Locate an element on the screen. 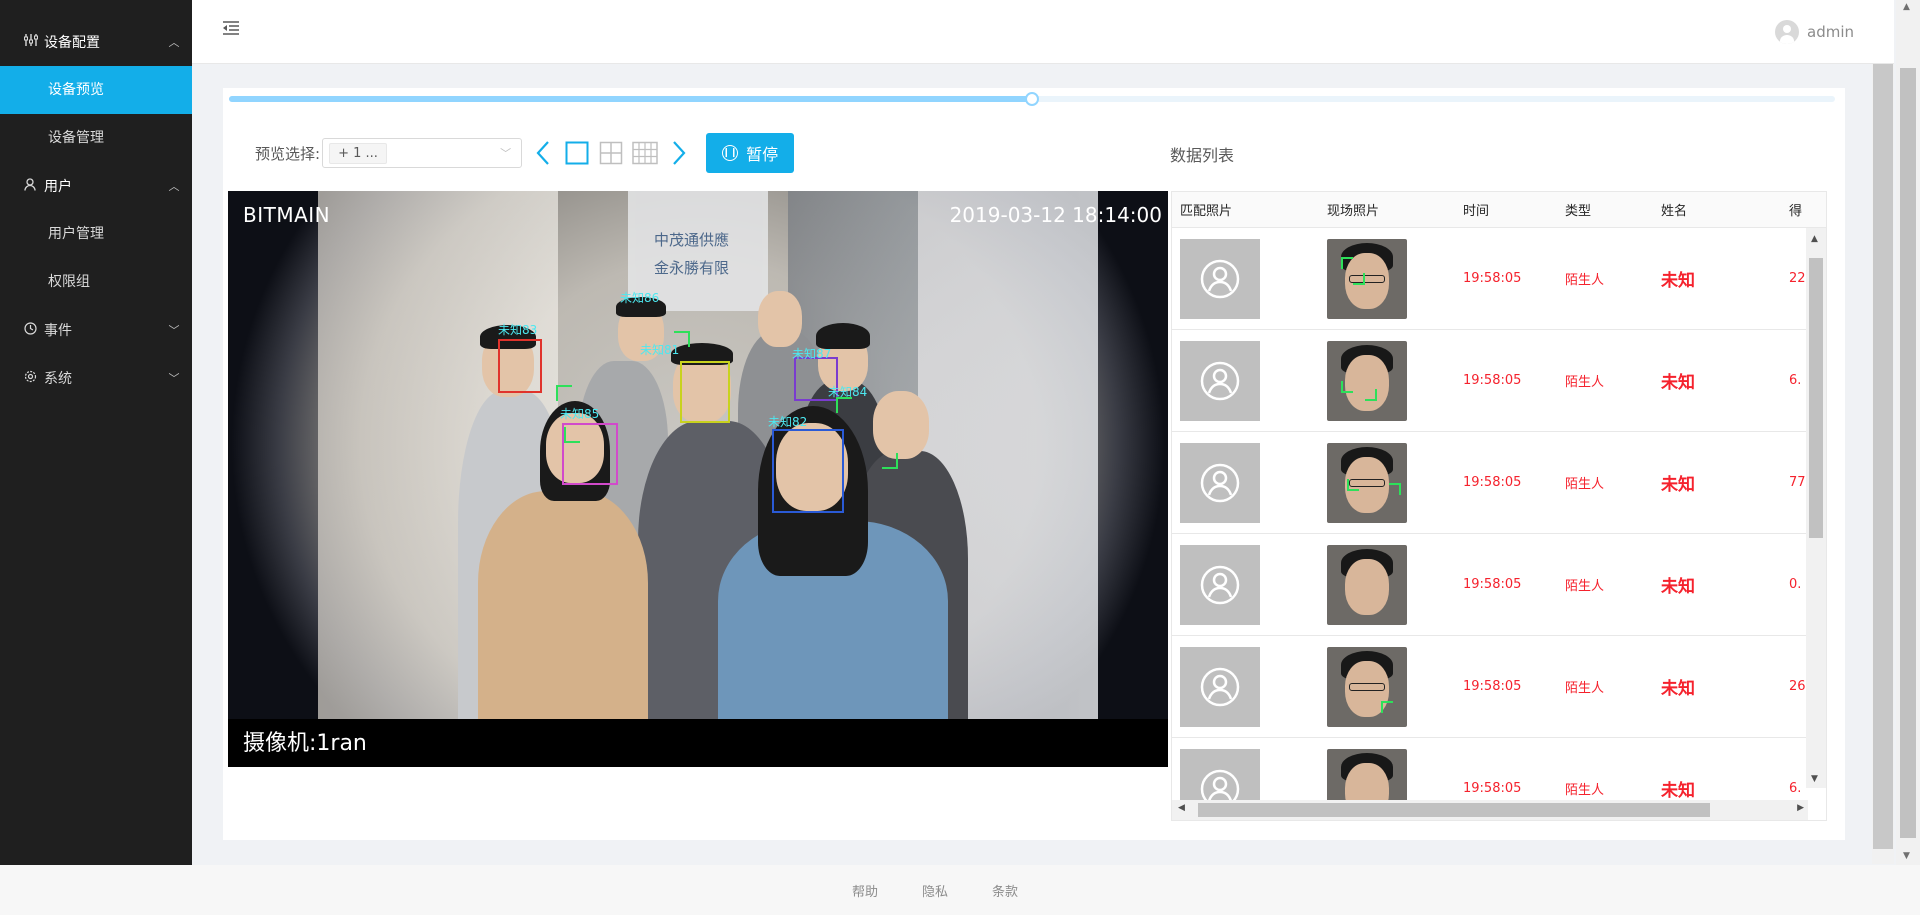 The width and height of the screenshot is (1920, 915). menu-group-system: 系统 ﹀ is located at coordinates (96, 378).